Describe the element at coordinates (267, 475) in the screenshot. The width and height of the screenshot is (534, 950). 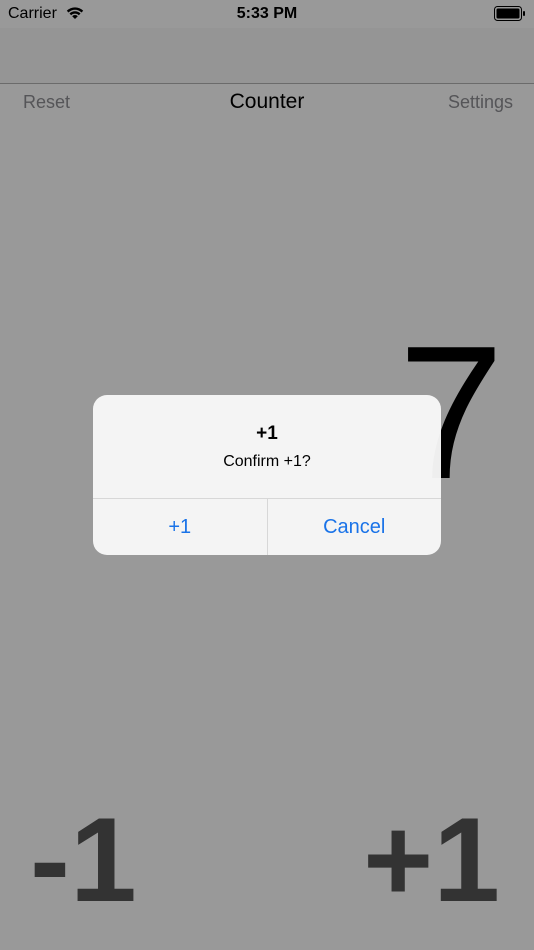
I see `confirm-alert: +1 Confirm +1? +1 Cancel` at that location.